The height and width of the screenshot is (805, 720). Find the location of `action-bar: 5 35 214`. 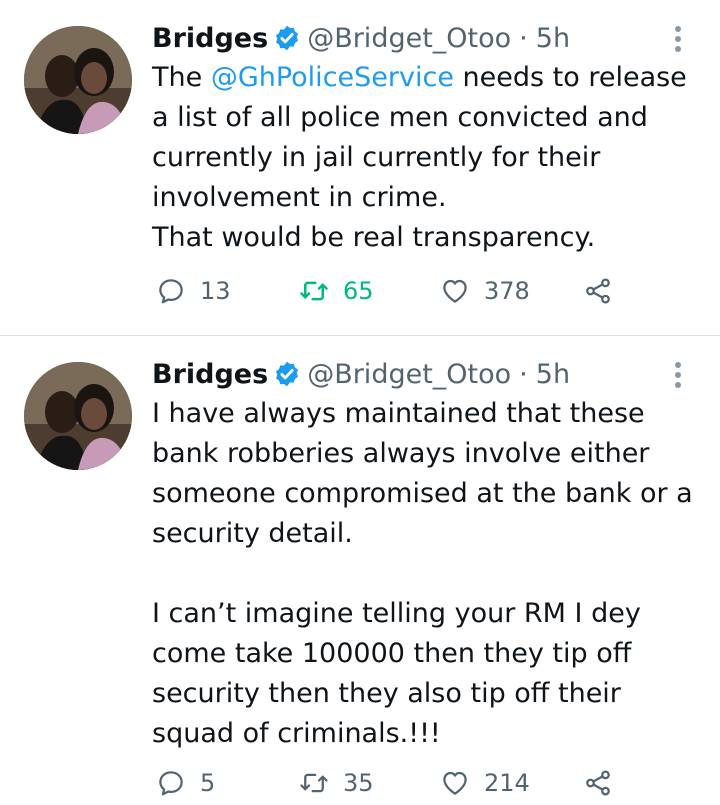

action-bar: 5 35 214 is located at coordinates (384, 783).